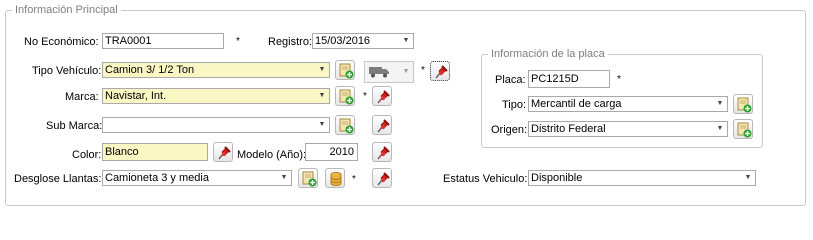  What do you see at coordinates (74, 126) in the screenshot?
I see `sub-marca-label: Sub Marca:` at bounding box center [74, 126].